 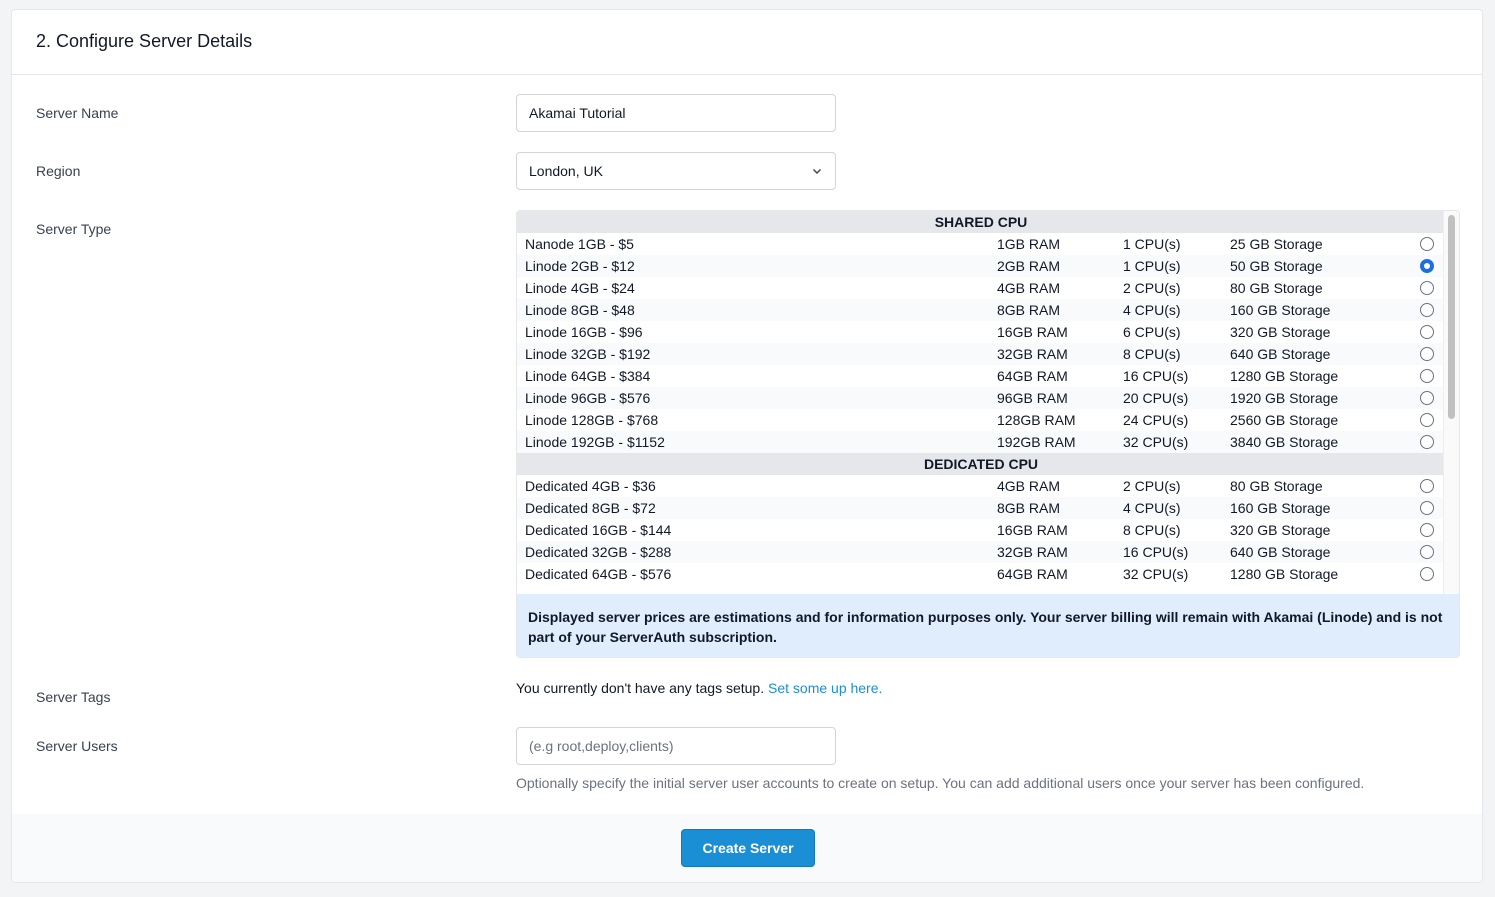 What do you see at coordinates (1427, 266) in the screenshot?
I see `radio-button-selected` at bounding box center [1427, 266].